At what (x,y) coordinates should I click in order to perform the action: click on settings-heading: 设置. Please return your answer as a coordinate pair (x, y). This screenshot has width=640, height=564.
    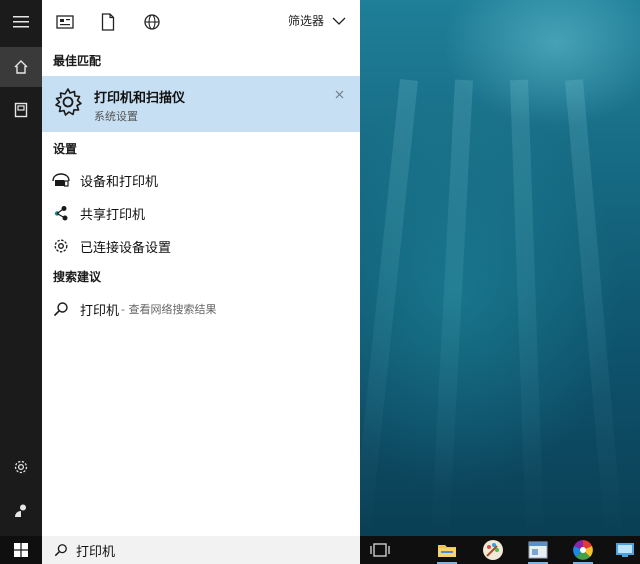
    Looking at the image, I should click on (65, 149).